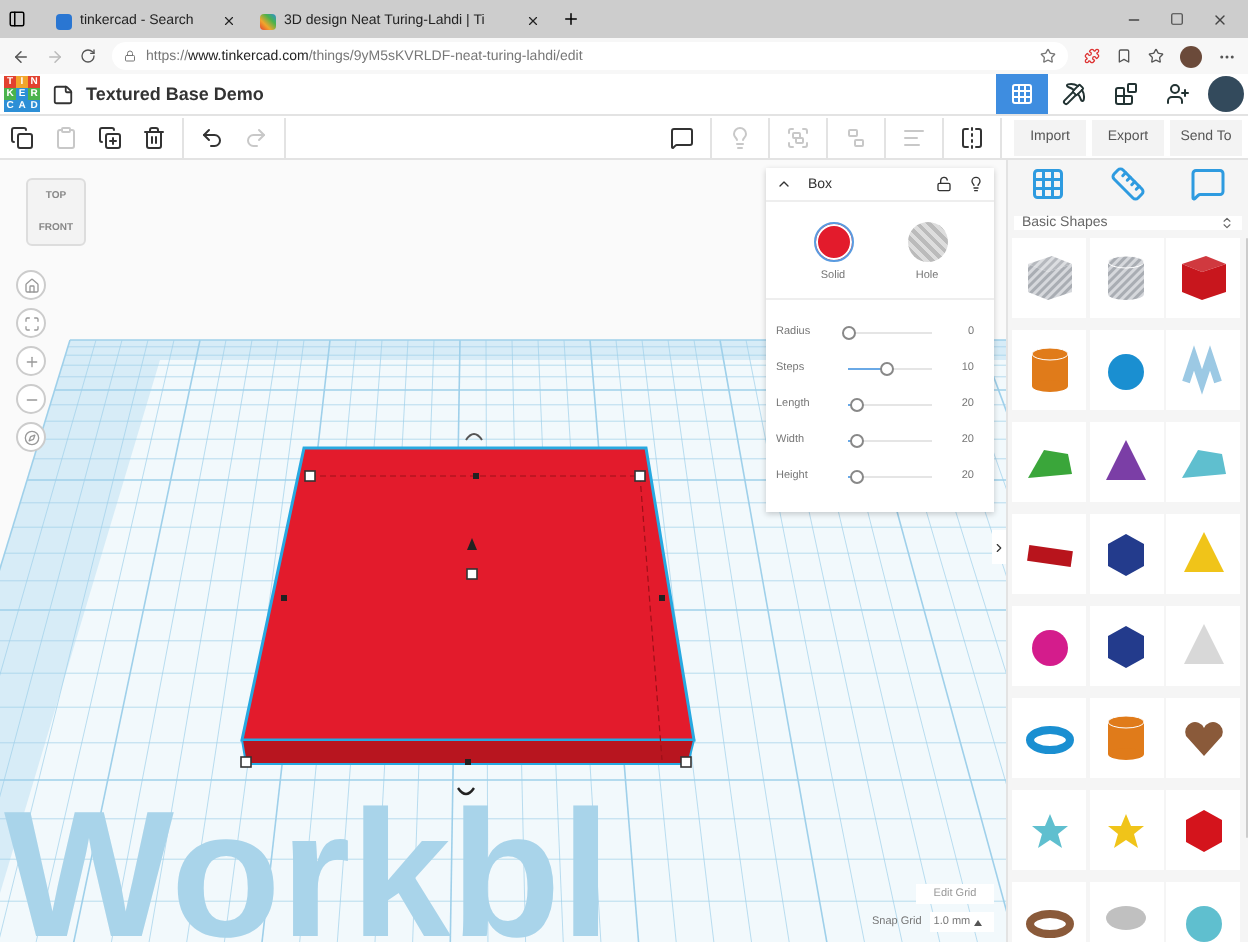 The height and width of the screenshot is (942, 1248). I want to click on undo-icon, so click(212, 137).